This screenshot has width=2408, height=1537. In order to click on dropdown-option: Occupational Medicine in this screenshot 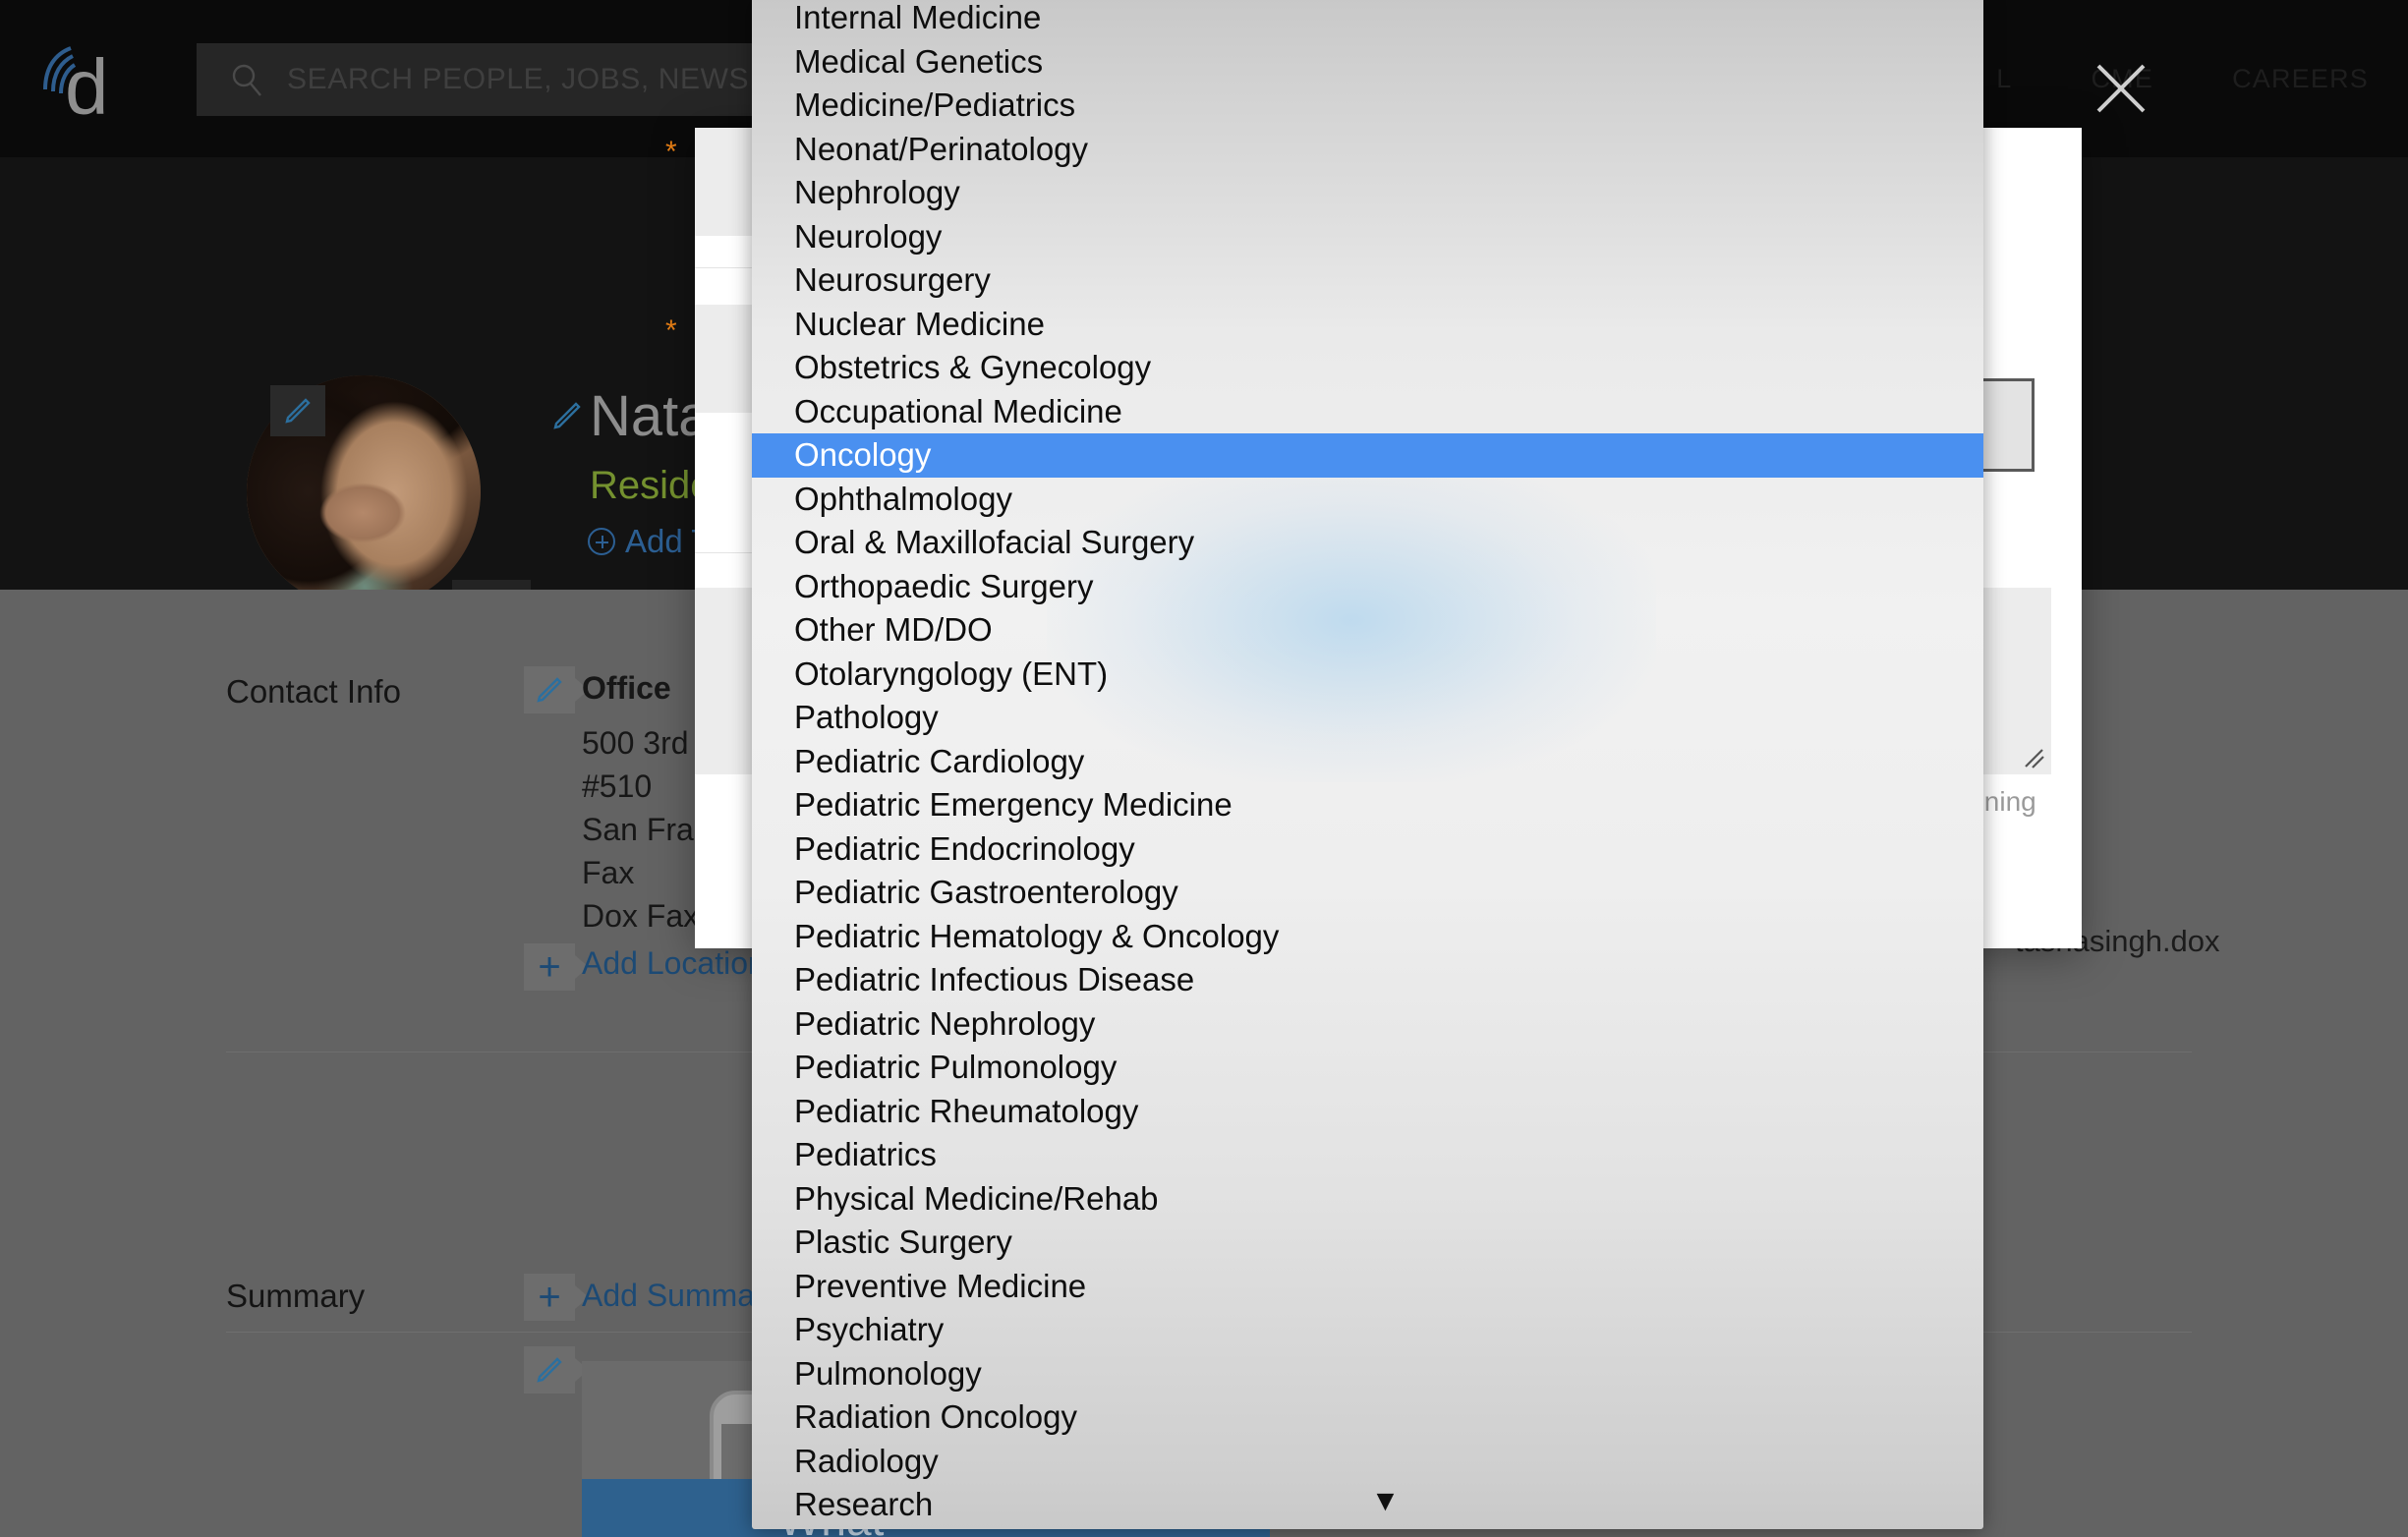, I will do `click(1367, 412)`.